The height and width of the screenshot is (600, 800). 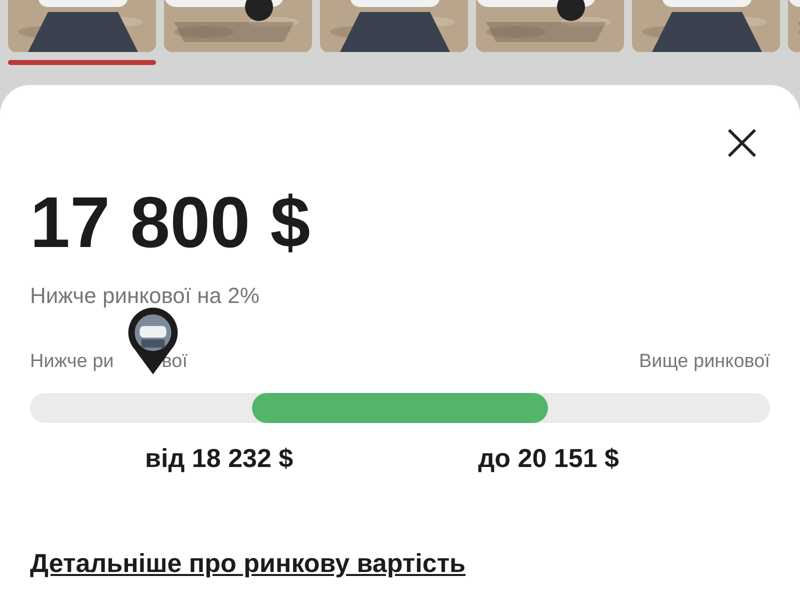 What do you see at coordinates (248, 563) in the screenshot?
I see `details-link: Детальніше про ринкову вартість` at bounding box center [248, 563].